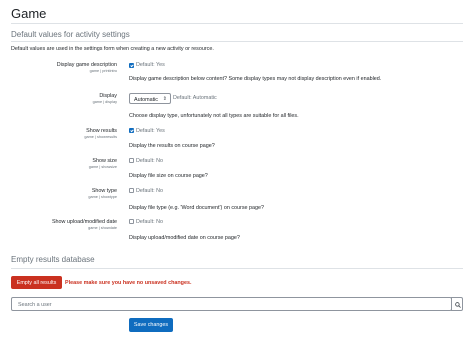  I want to click on empty-all-results-button: Empty all results, so click(36, 282).